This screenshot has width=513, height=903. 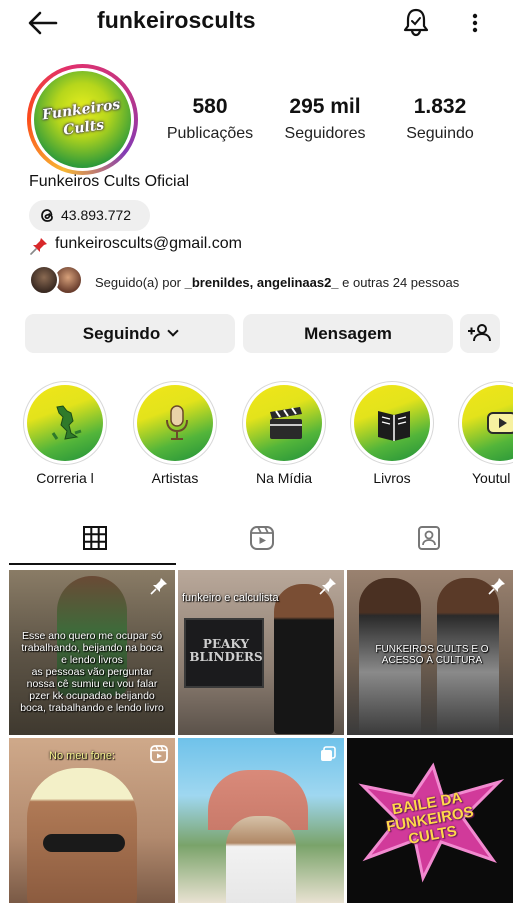 What do you see at coordinates (173, 331) in the screenshot?
I see `chevron-down-icon` at bounding box center [173, 331].